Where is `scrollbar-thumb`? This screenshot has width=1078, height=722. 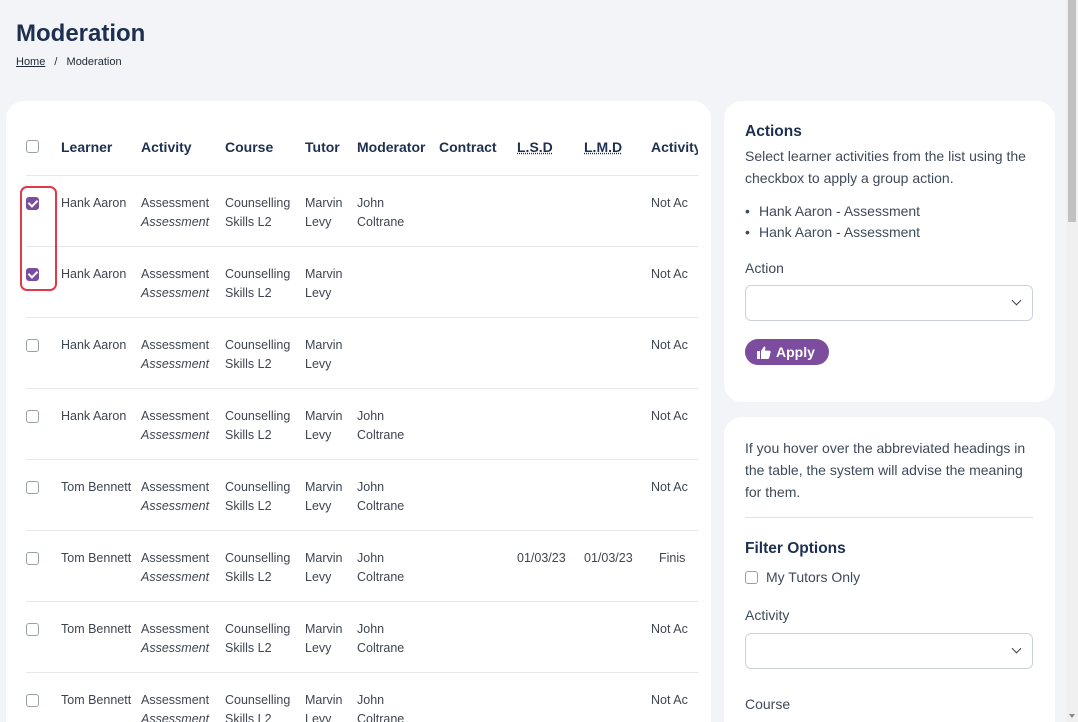
scrollbar-thumb is located at coordinates (1072, 111).